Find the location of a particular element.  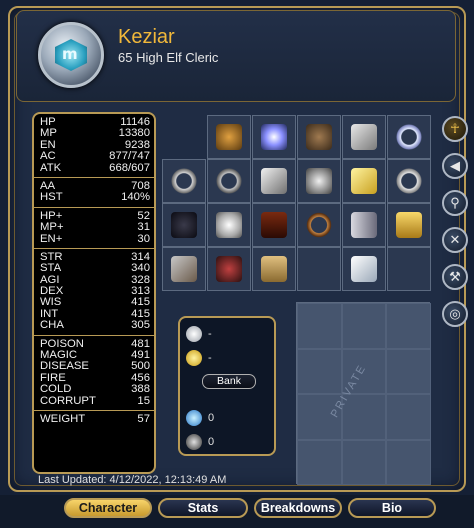

ring-icon is located at coordinates (409, 181).